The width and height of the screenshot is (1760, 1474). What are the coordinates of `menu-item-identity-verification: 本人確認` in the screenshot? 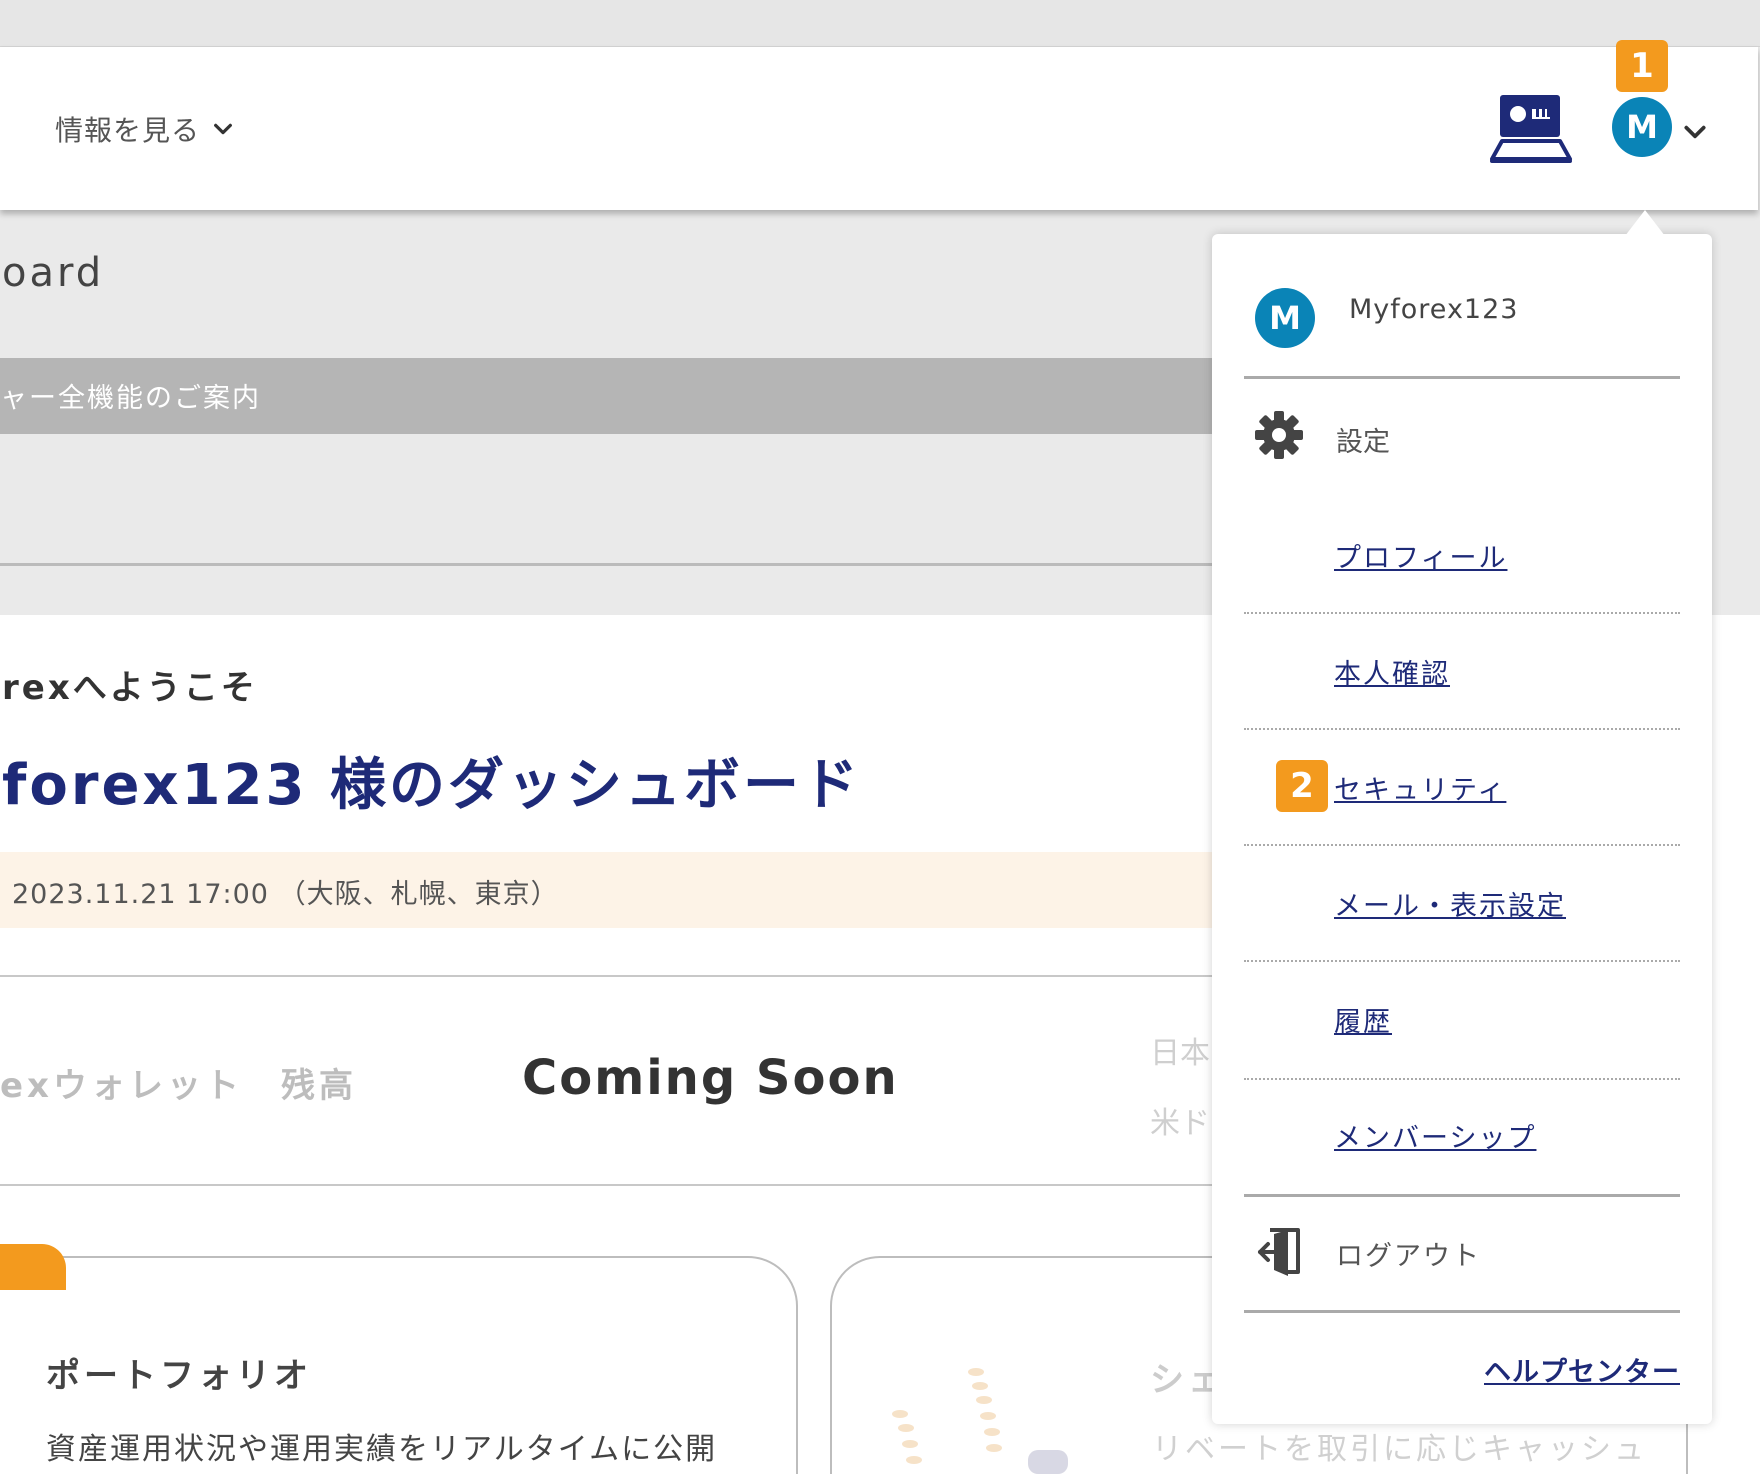 It's located at (1392, 671).